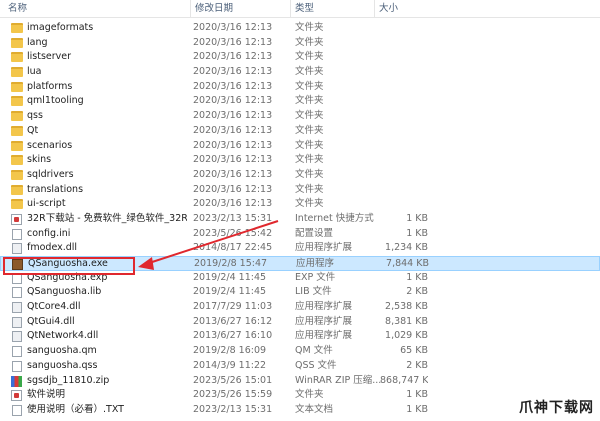 Image resolution: width=600 pixels, height=421 pixels. Describe the element at coordinates (300, 278) in the screenshot. I see `list-item: QSanguosha.exp 2019/2/4 11:45 EXP 文件 1 KB` at that location.